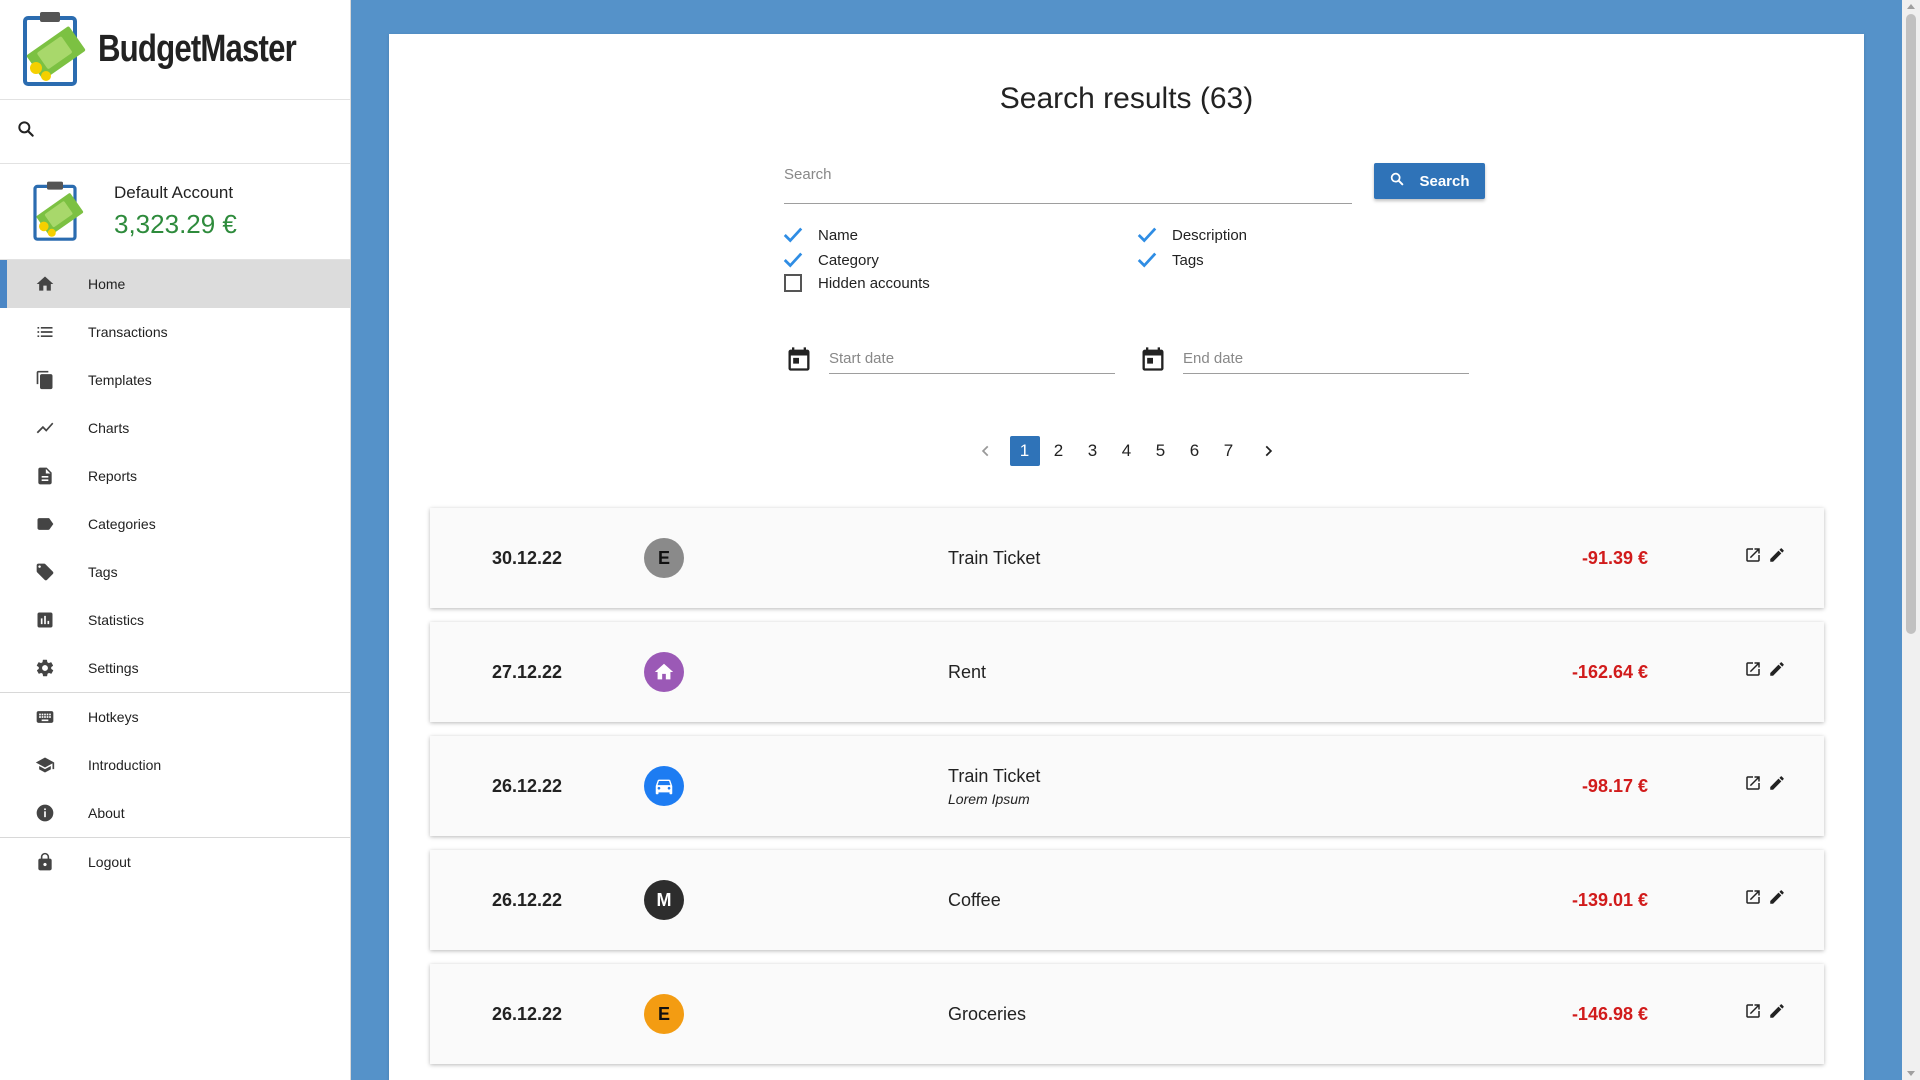 This screenshot has width=1920, height=1080. I want to click on sidebar-item-home: Home, so click(175, 284).